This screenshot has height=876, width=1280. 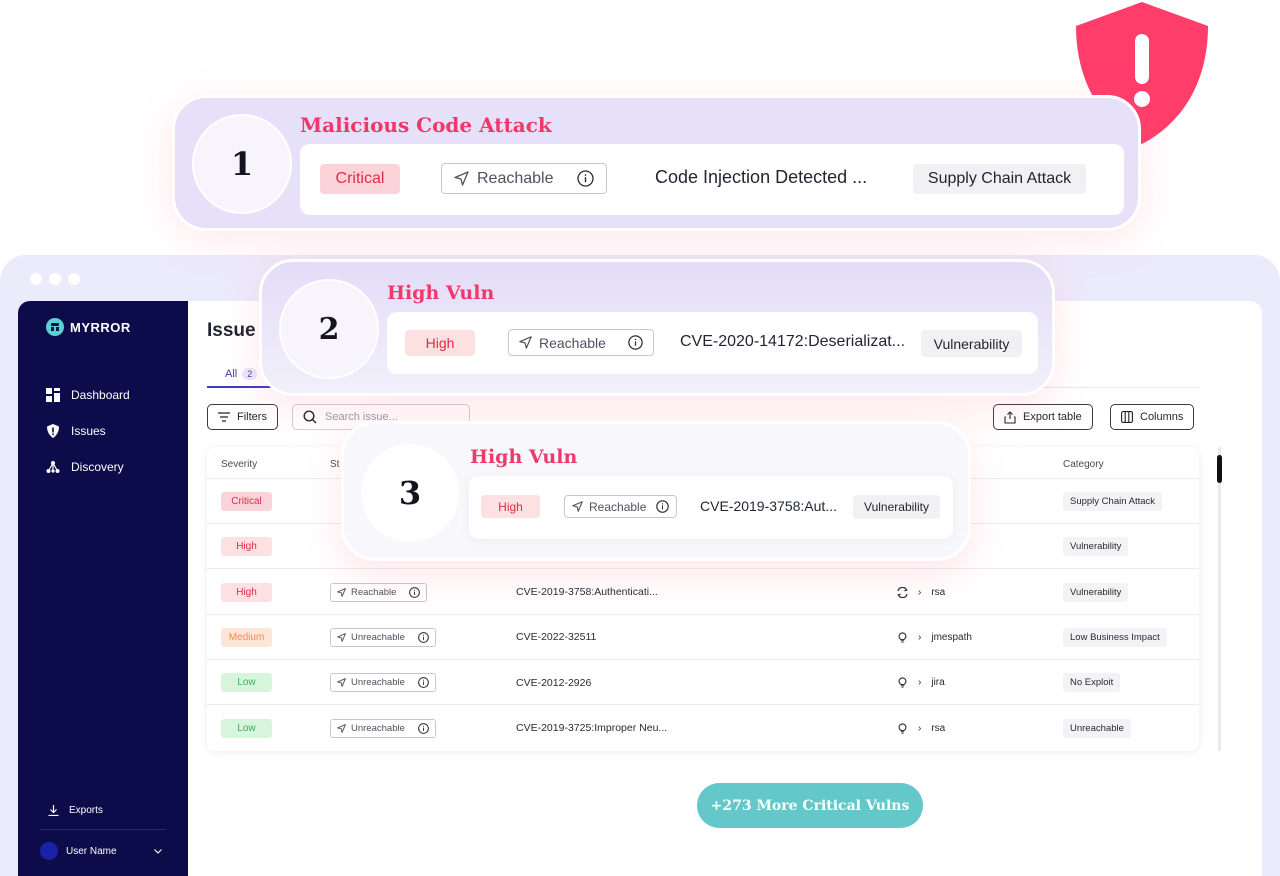 I want to click on scrollbar-track, so click(x=1219, y=599).